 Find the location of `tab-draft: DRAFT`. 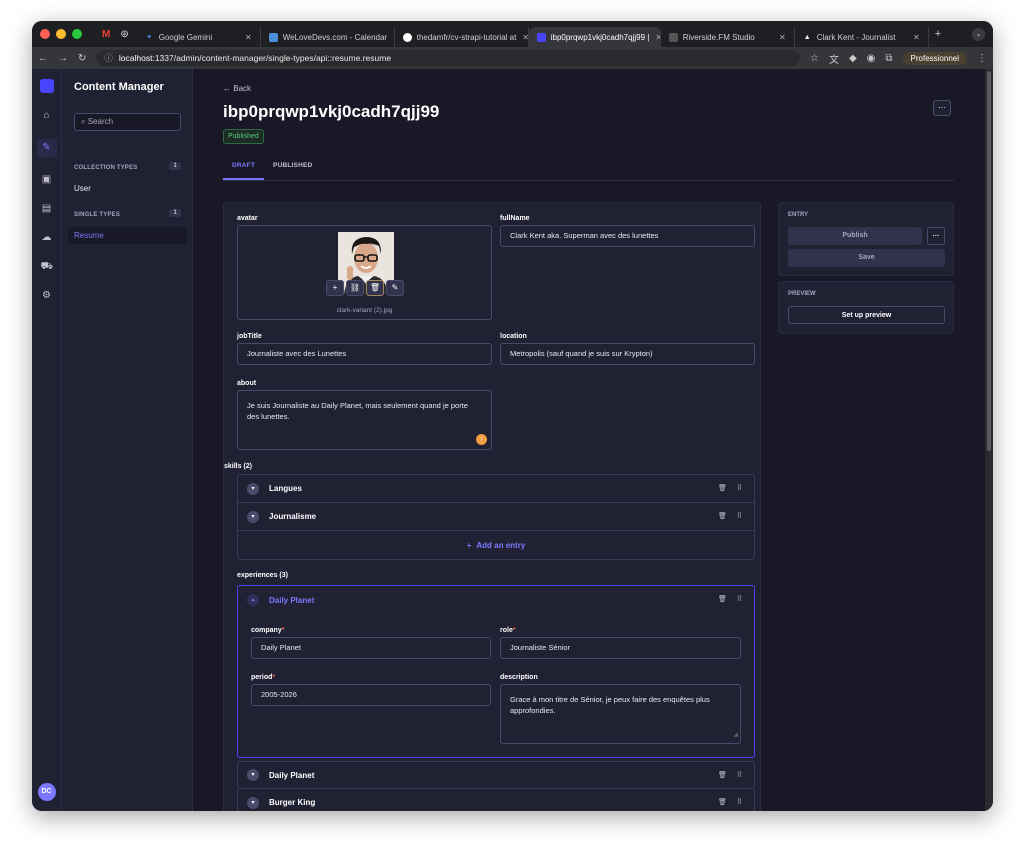

tab-draft: DRAFT is located at coordinates (244, 169).